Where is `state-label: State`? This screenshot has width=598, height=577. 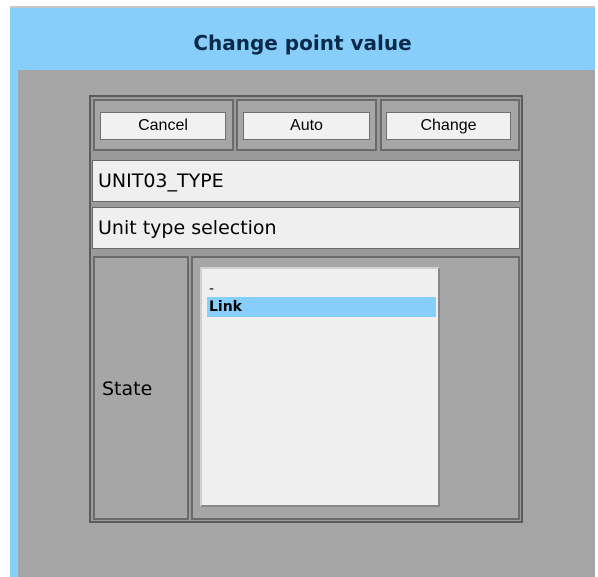 state-label: State is located at coordinates (127, 389).